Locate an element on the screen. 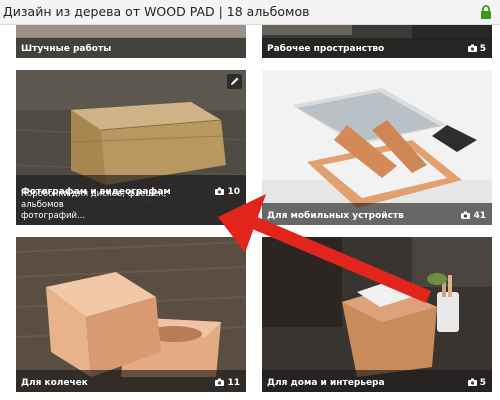 The width and height of the screenshot is (500, 400). album-title: Для мобильных устройств is located at coordinates (335, 216).